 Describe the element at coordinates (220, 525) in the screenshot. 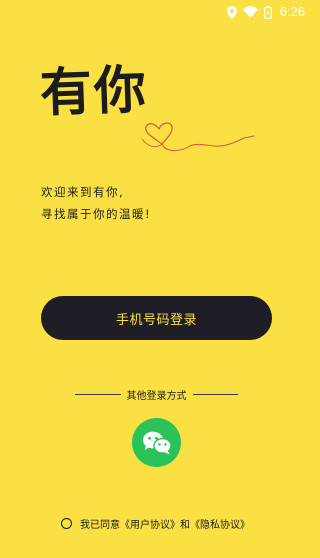

I see `privacy-agreement-link: 《隐私协议》` at that location.